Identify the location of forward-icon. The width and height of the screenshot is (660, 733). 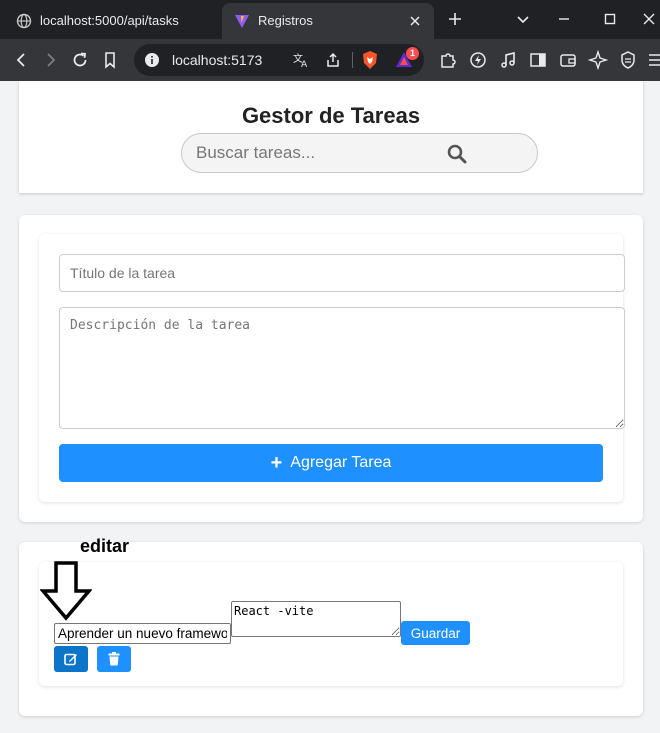
(50, 60).